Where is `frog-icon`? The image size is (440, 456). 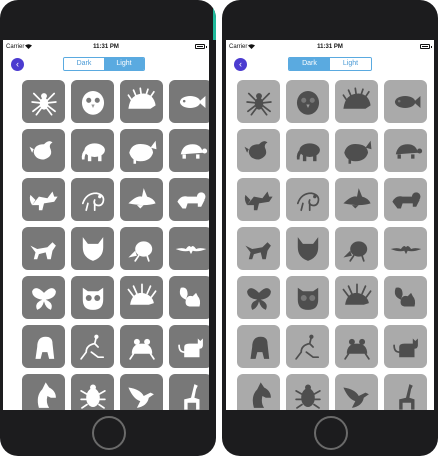
frog-icon is located at coordinates (356, 349).